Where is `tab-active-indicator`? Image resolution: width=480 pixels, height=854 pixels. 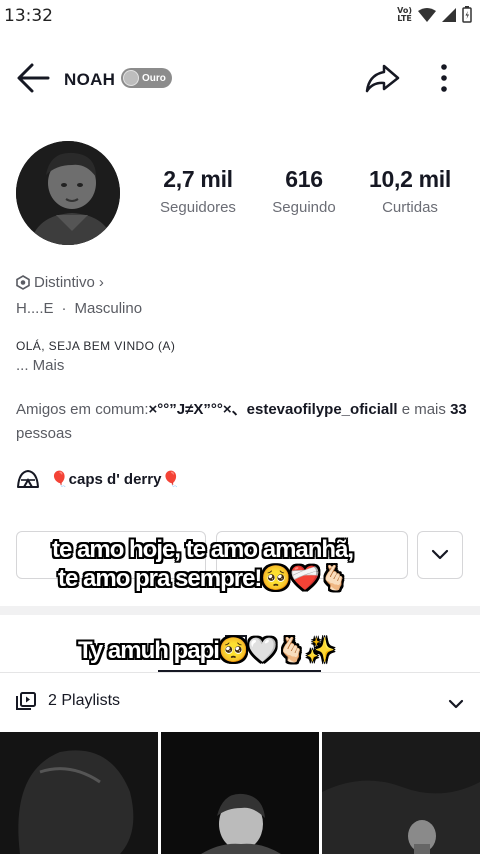
tab-active-indicator is located at coordinates (239, 671).